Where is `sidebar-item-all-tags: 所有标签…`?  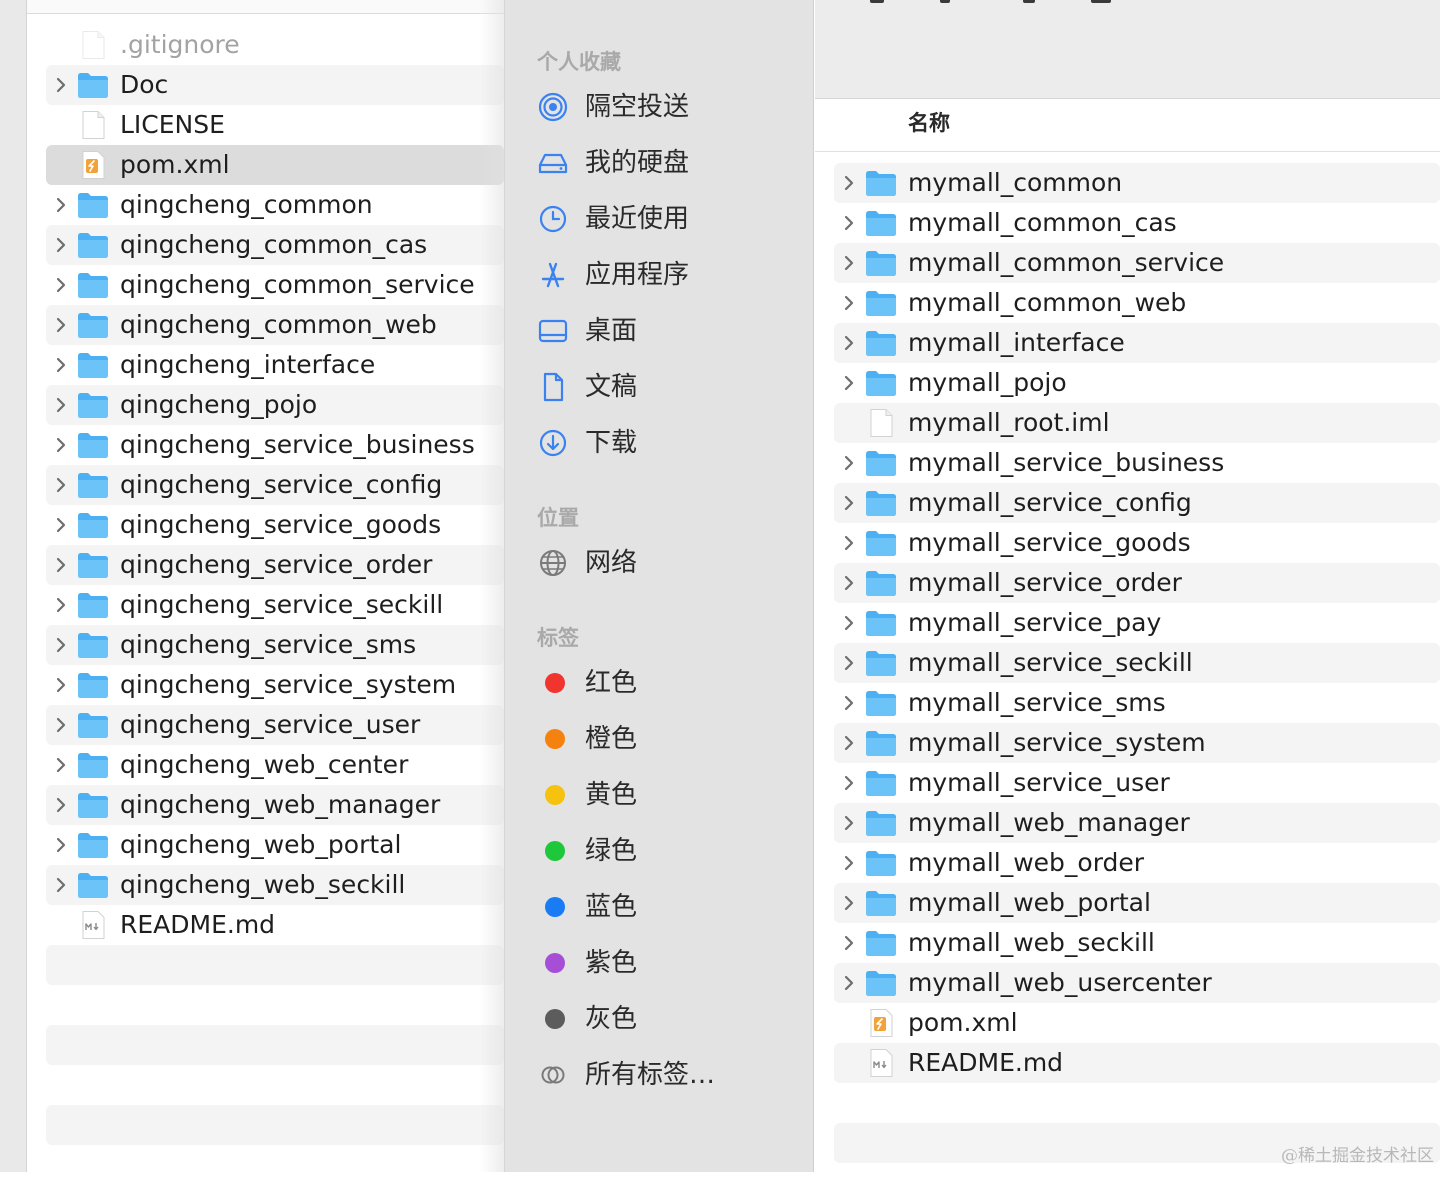
sidebar-item-all-tags: 所有标签… is located at coordinates (667, 1075).